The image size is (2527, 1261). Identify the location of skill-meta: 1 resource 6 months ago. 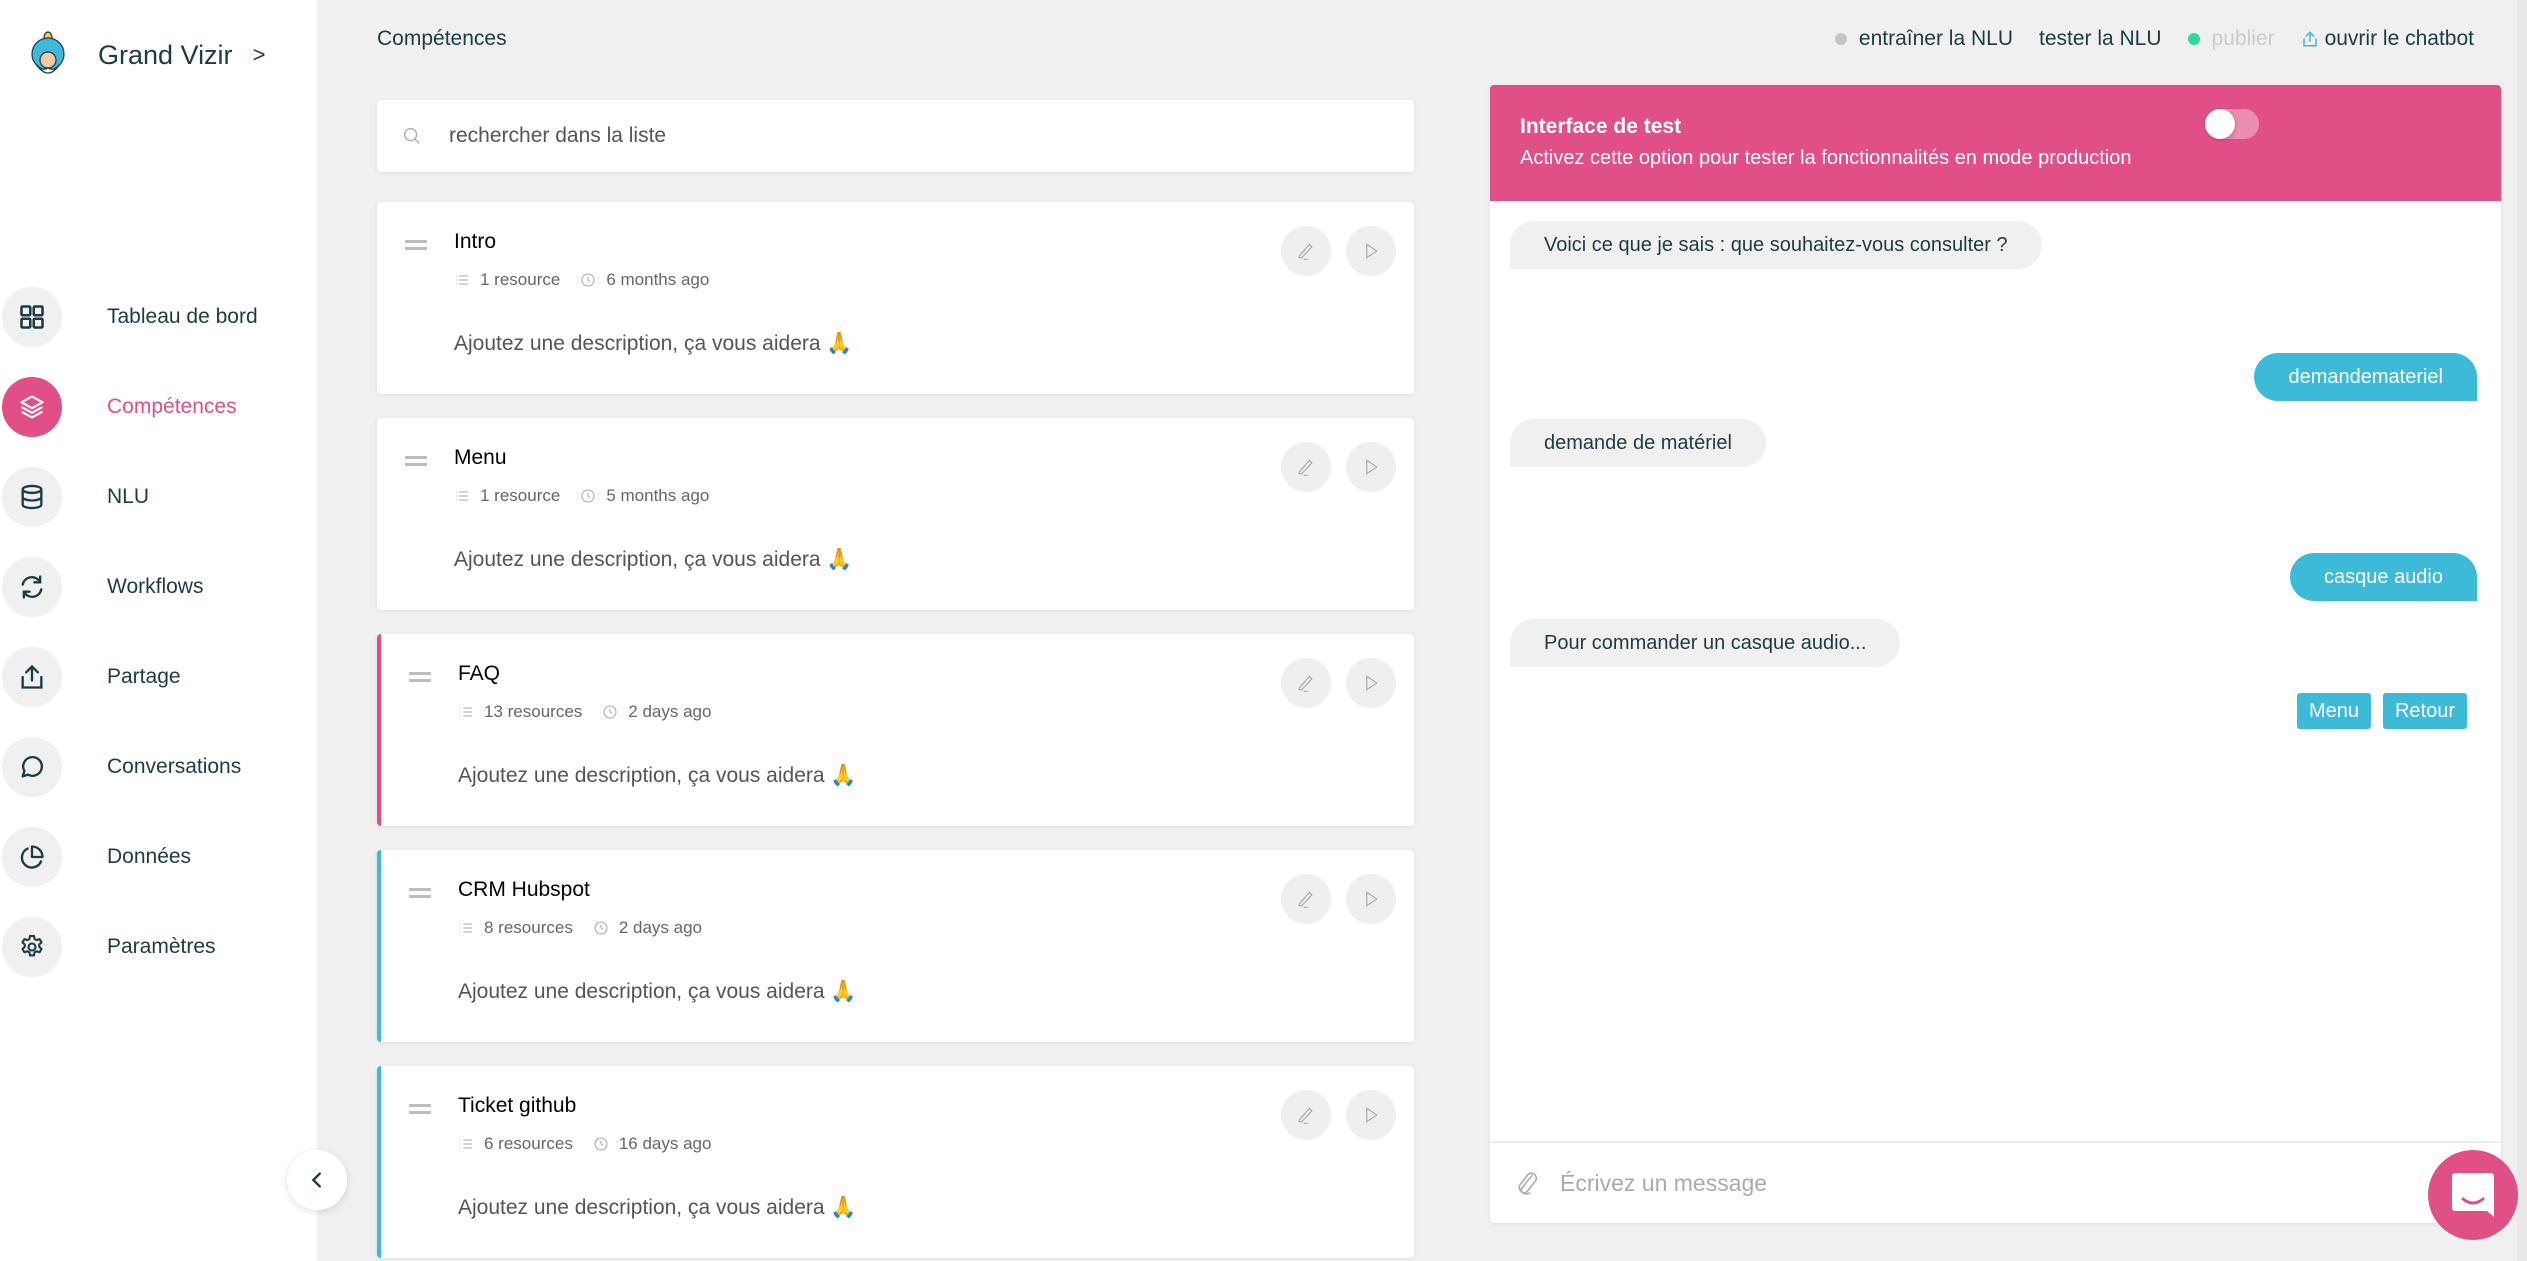
(581, 280).